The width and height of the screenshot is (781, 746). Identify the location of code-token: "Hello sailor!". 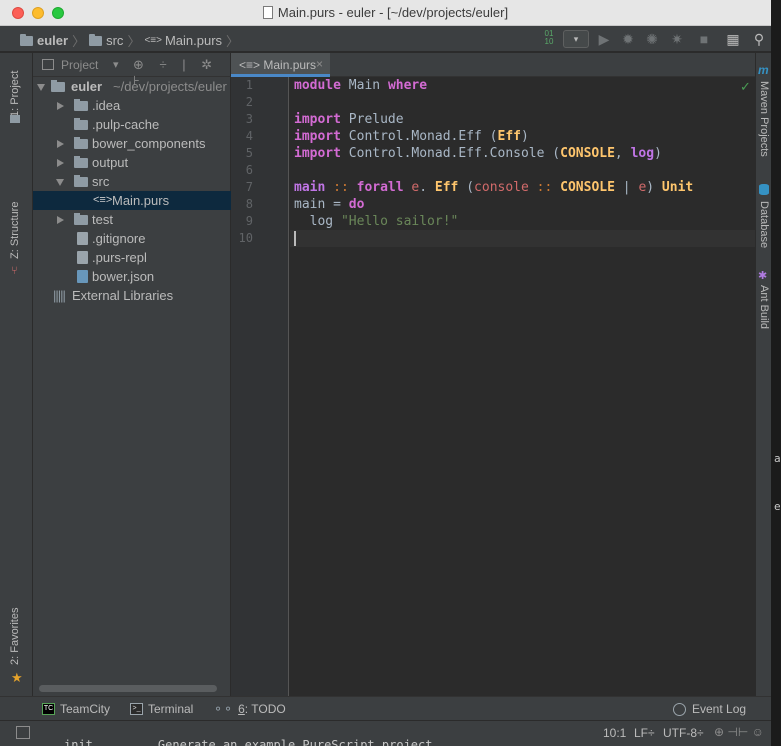
(399, 221).